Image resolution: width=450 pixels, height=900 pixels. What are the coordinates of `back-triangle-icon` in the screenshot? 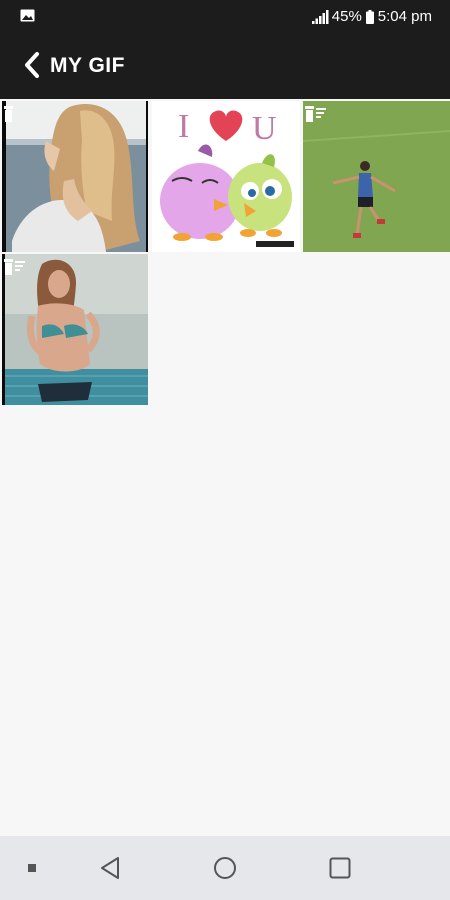 It's located at (110, 868).